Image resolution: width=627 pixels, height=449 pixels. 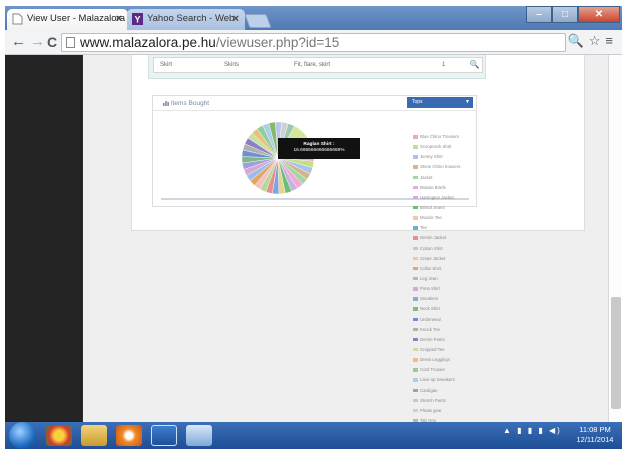 What do you see at coordinates (164, 435) in the screenshot?
I see `word-icon` at bounding box center [164, 435].